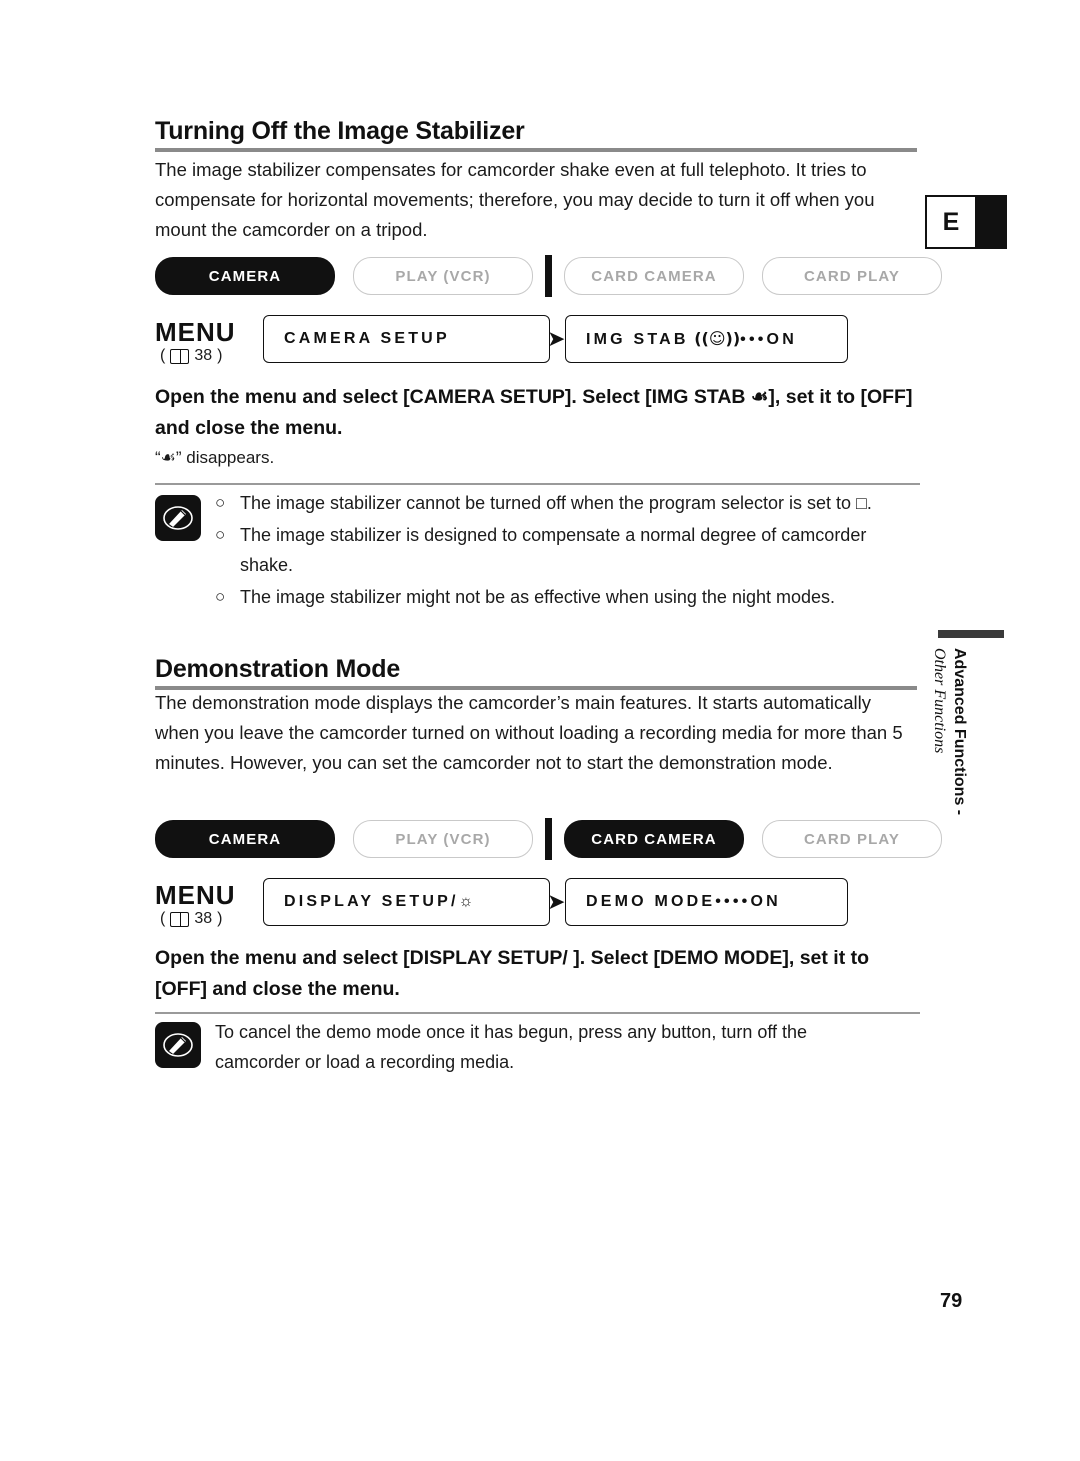 Image resolution: width=1080 pixels, height=1461 pixels. I want to click on side-tab-letter: E, so click(951, 221).